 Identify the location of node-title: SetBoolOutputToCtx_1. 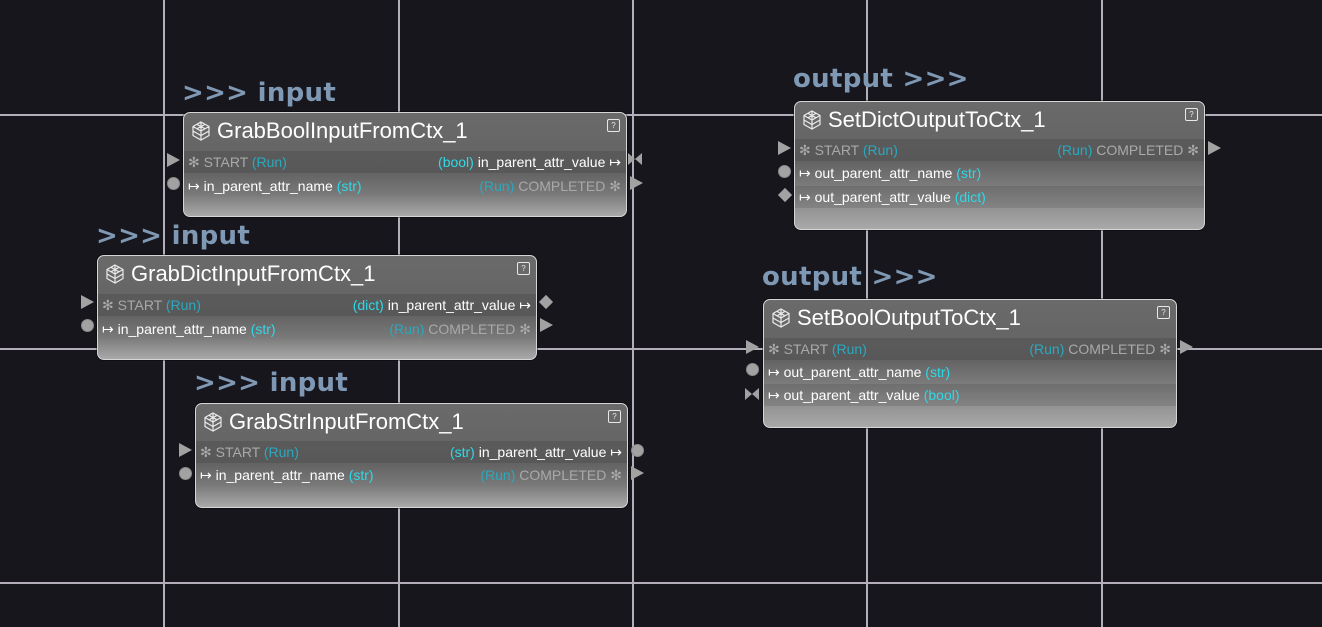
(909, 317).